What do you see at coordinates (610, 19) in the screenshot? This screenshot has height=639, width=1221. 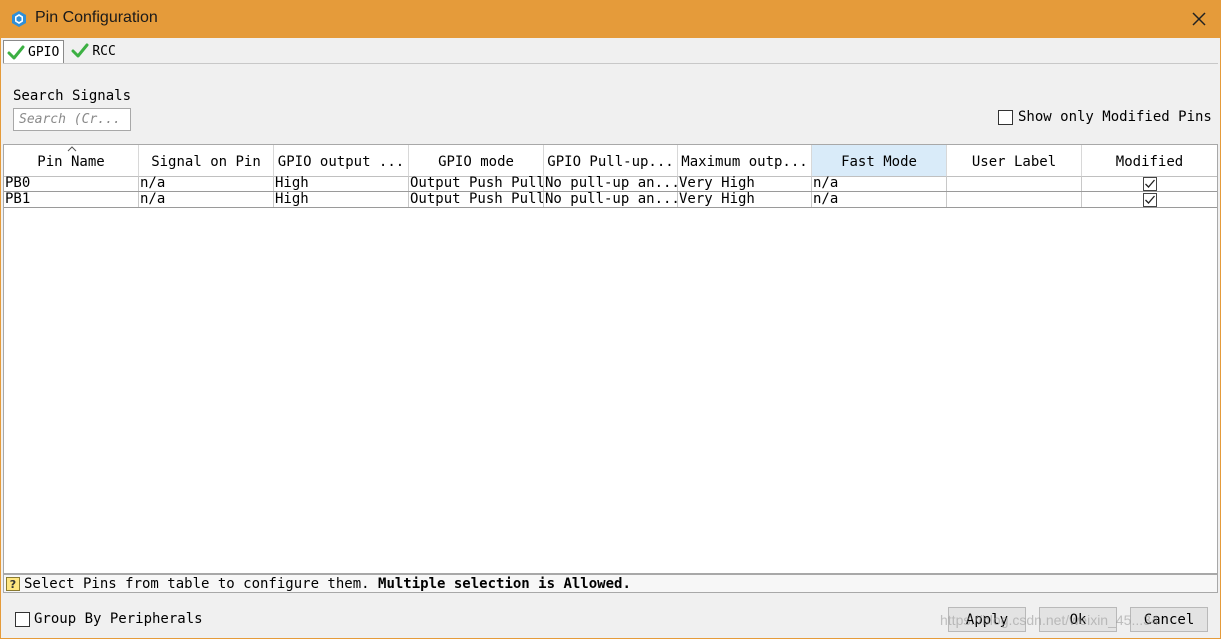 I see `title-bar: Pin Configuration` at bounding box center [610, 19].